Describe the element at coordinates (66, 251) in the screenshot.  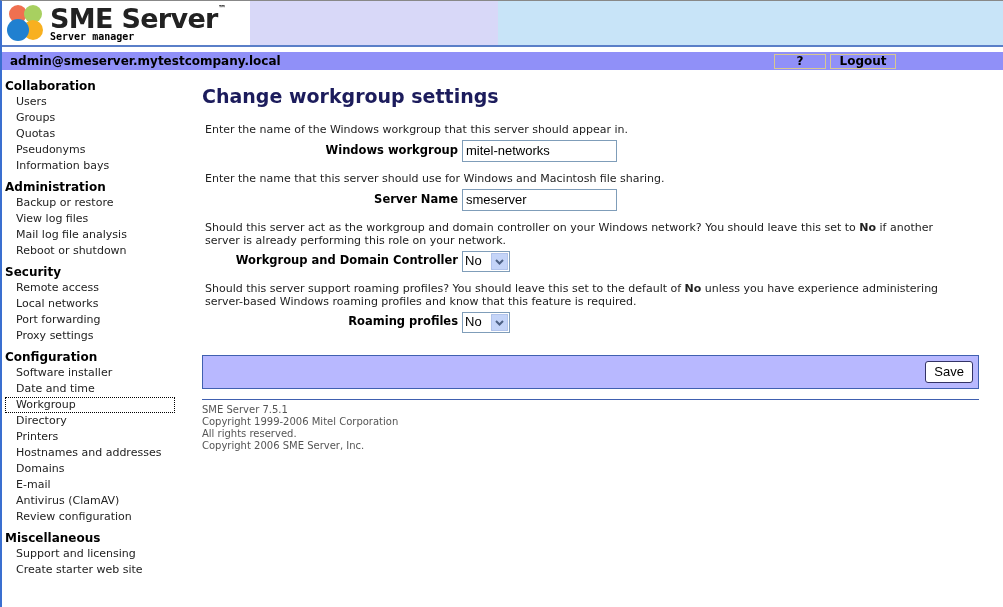
I see `nav-link: Reboot or shutdown` at that location.